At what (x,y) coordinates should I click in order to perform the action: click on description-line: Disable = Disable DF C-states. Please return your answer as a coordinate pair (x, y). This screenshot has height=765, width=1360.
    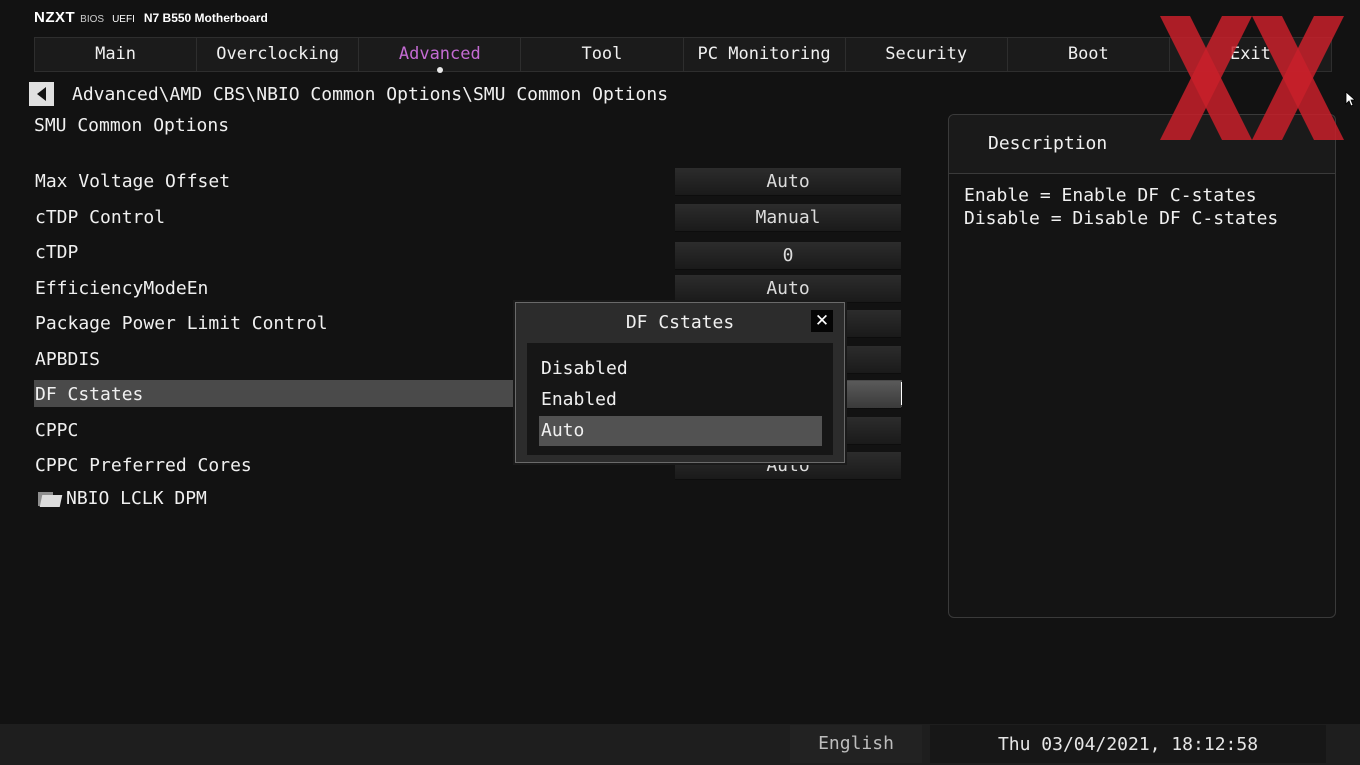
    Looking at the image, I should click on (1121, 218).